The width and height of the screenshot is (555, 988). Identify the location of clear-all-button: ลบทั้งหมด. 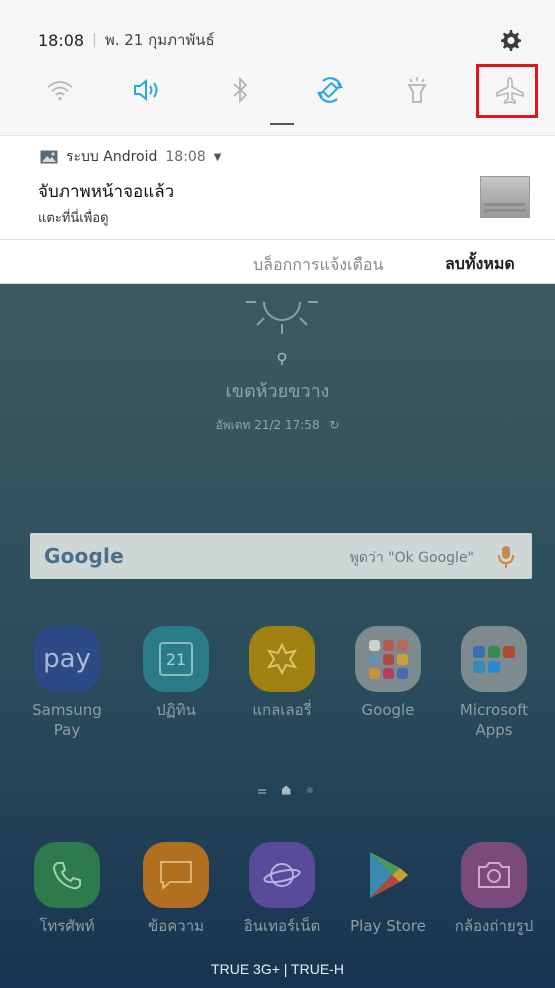
(480, 264).